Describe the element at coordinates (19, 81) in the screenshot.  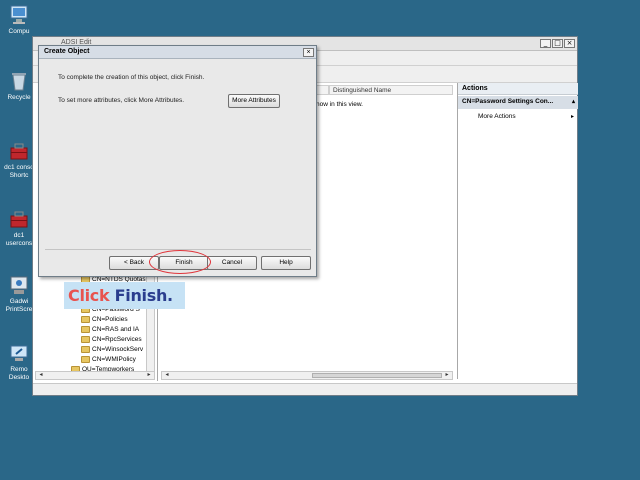
I see `recycle-bin-icon` at that location.